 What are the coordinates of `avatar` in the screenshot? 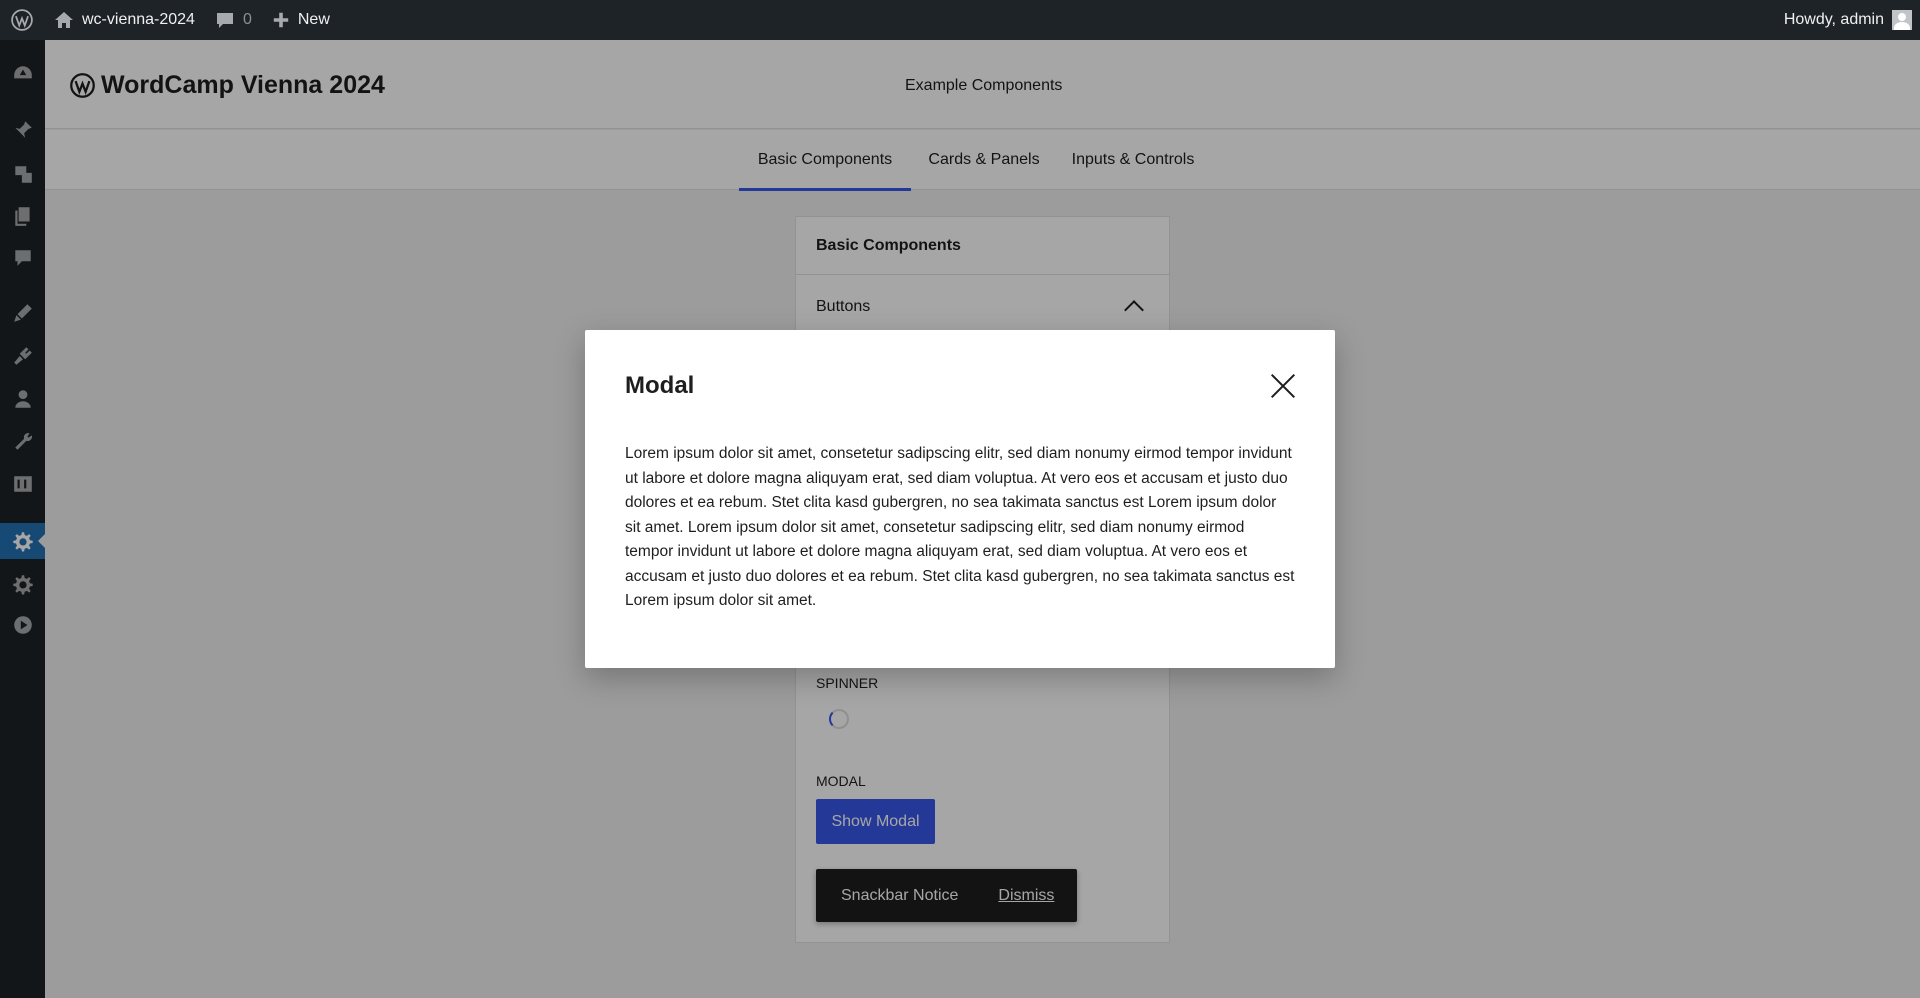 It's located at (1902, 20).